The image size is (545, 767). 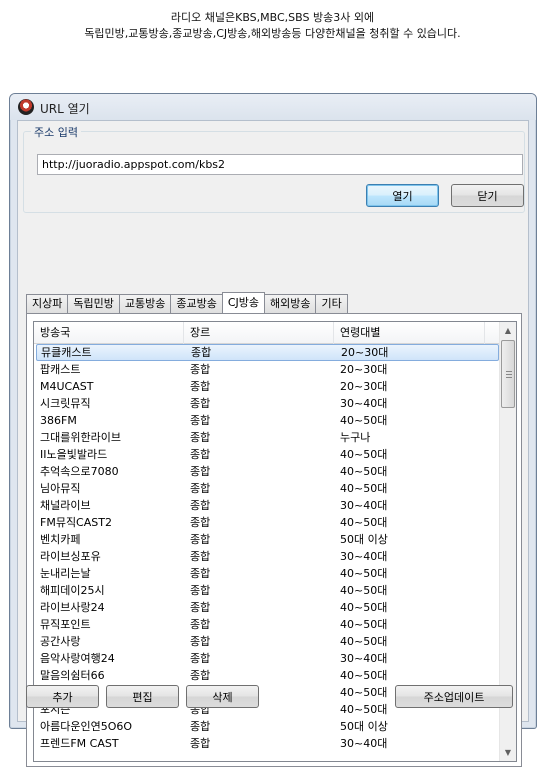 What do you see at coordinates (243, 302) in the screenshot?
I see `tab-5: CJ방송` at bounding box center [243, 302].